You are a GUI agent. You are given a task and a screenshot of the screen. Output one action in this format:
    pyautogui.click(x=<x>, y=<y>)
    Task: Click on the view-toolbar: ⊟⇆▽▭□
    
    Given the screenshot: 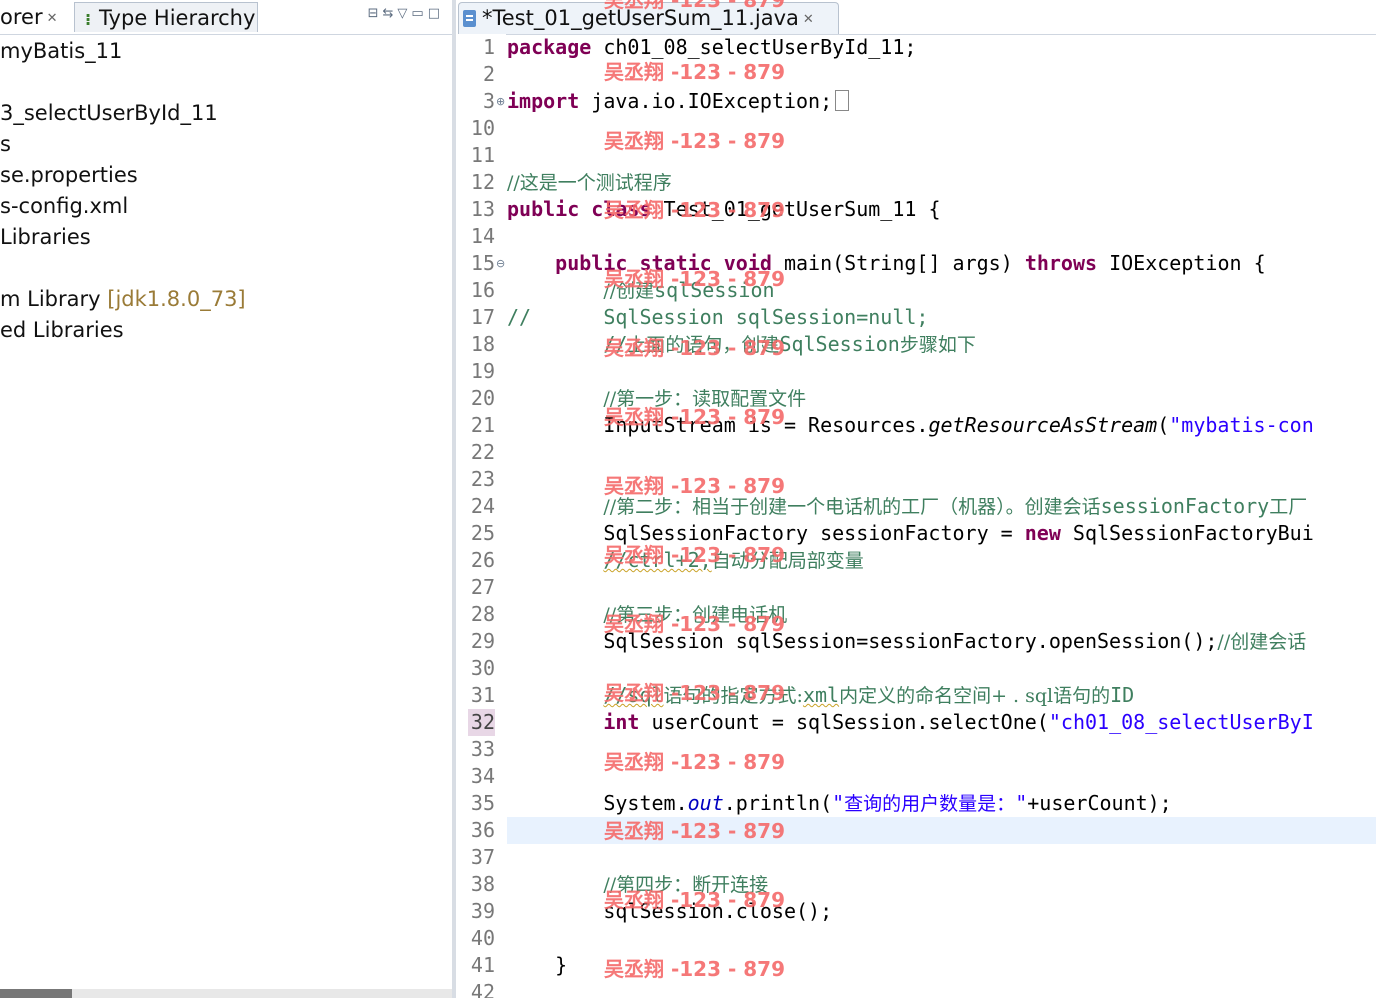 What is the action you would take?
    pyautogui.click(x=406, y=16)
    